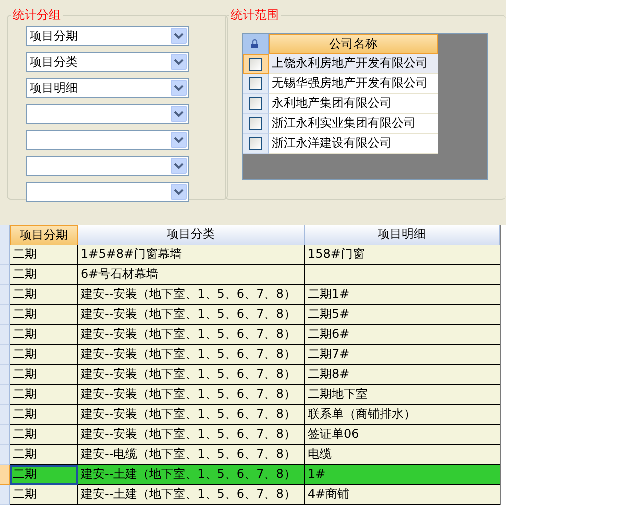  I want to click on table-cell: 二期7#, so click(402, 355).